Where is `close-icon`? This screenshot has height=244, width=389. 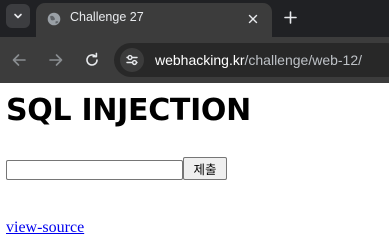 close-icon is located at coordinates (253, 19).